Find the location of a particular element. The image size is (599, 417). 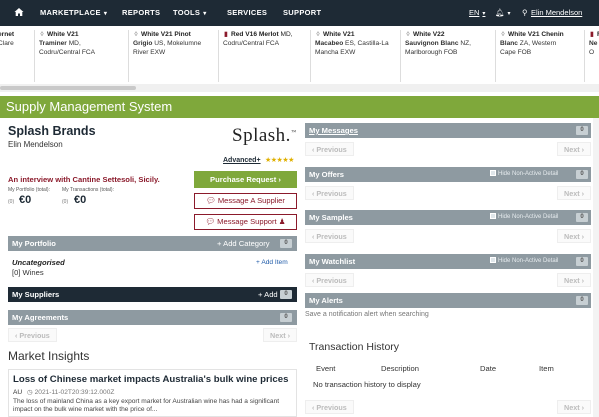

message-support-label: Message Support is located at coordinates (247, 221).